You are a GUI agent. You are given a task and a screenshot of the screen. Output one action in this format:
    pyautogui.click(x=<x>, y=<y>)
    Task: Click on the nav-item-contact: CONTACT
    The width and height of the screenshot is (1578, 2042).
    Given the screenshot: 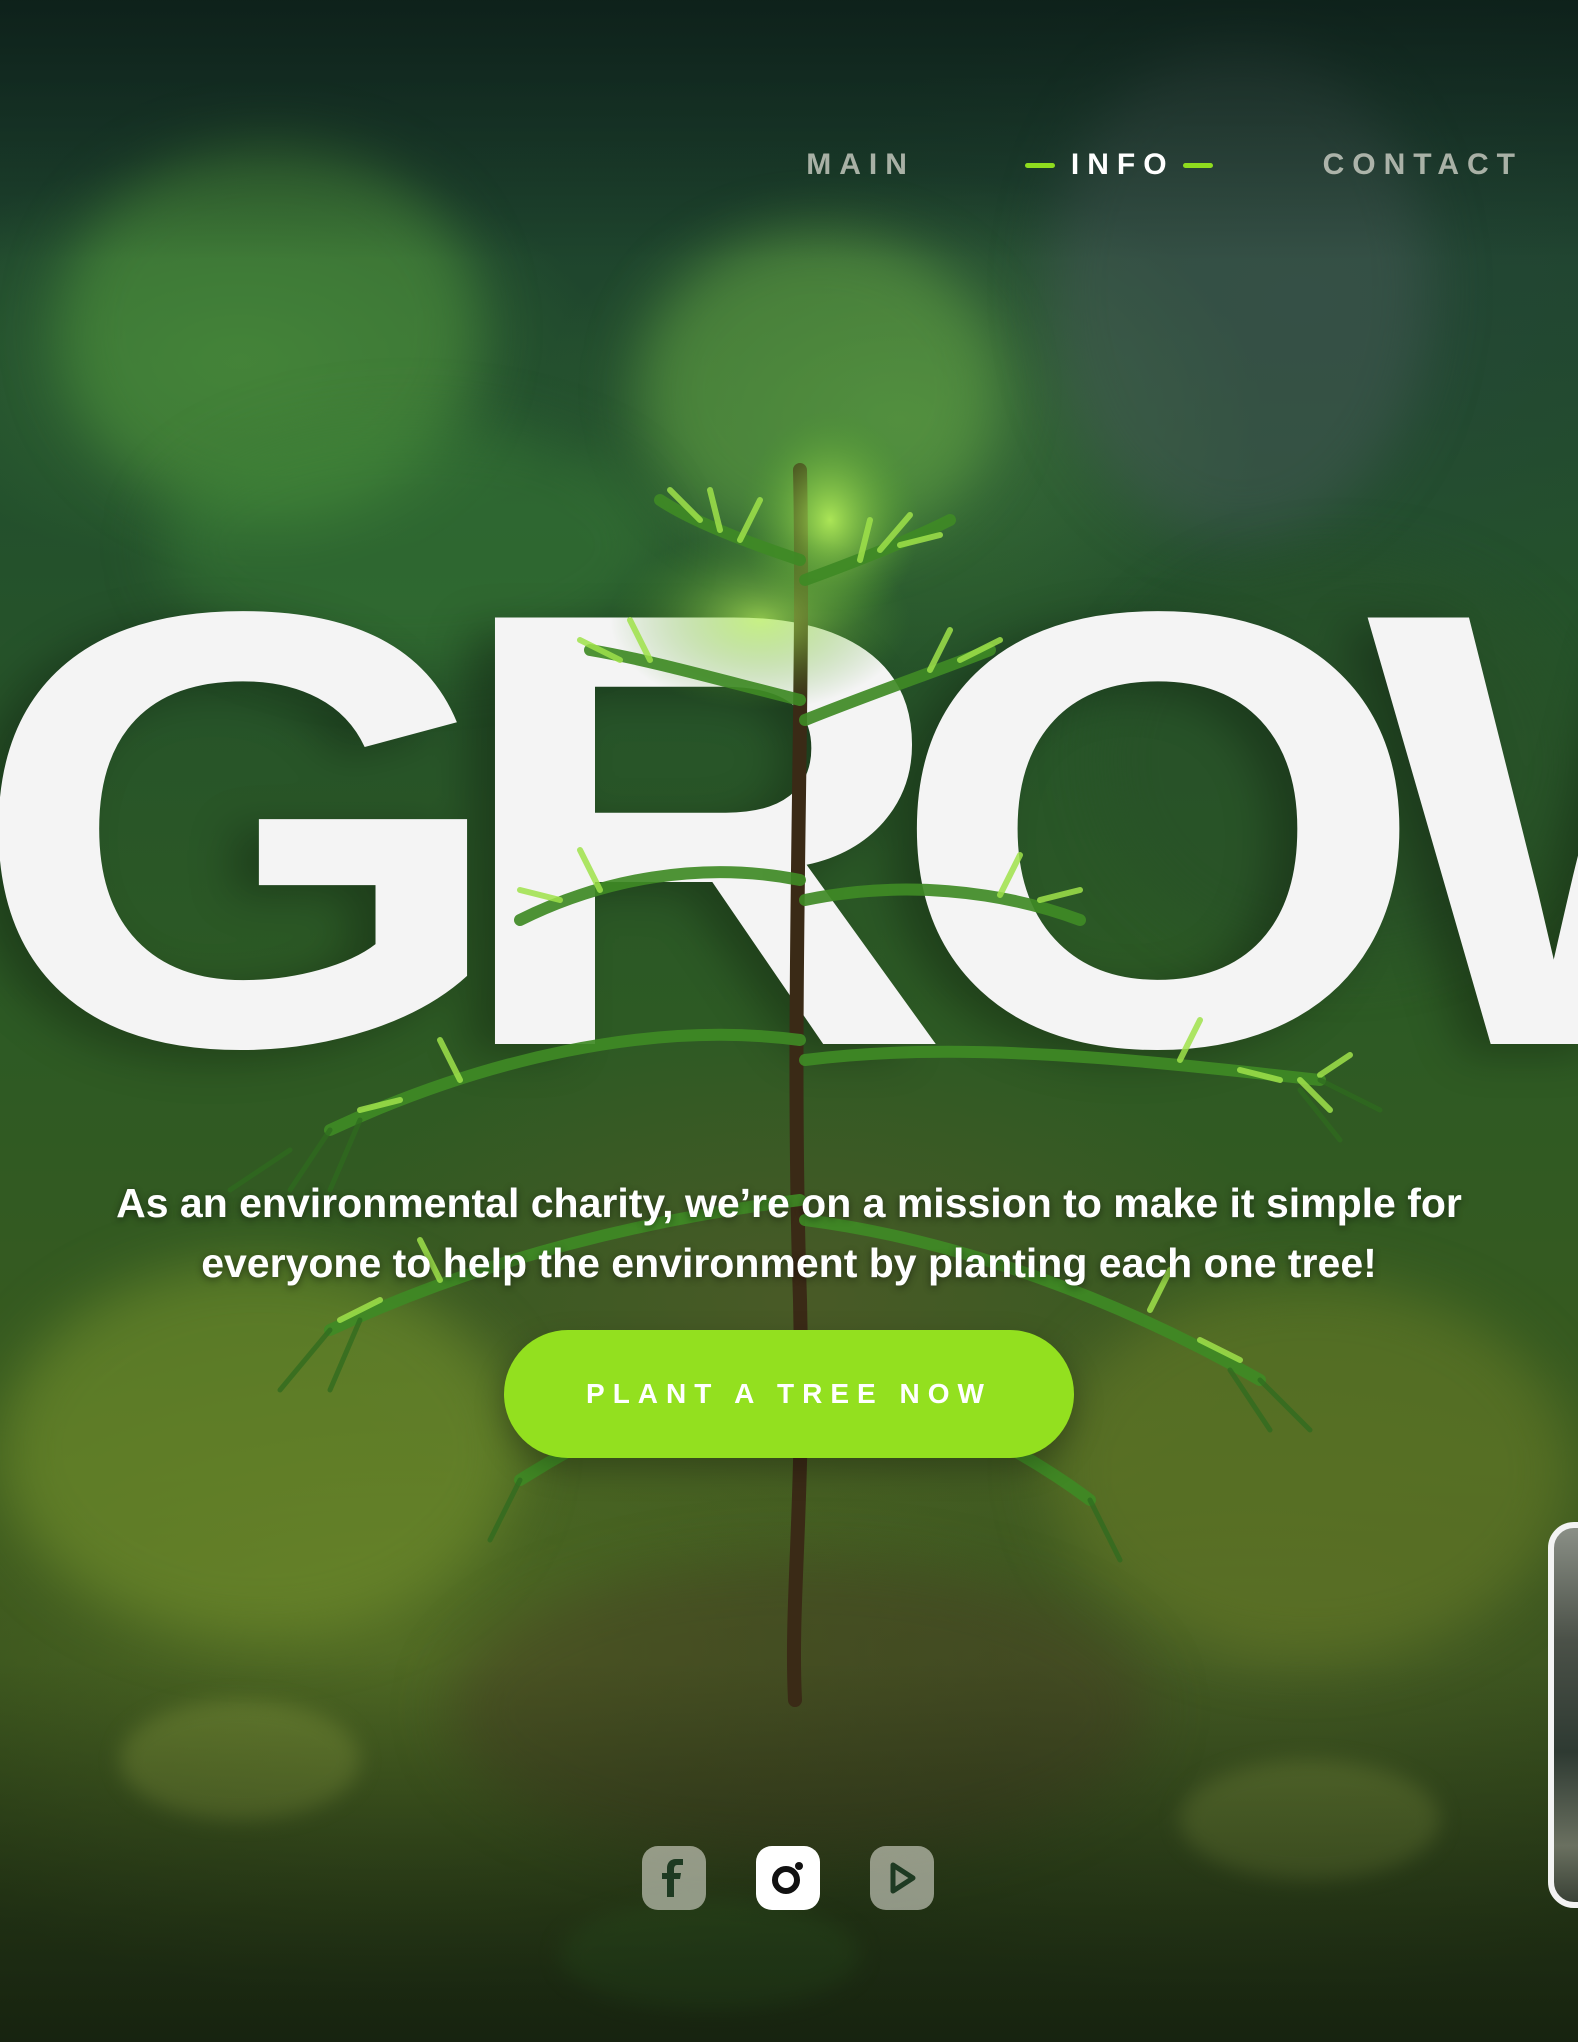 What is the action you would take?
    pyautogui.click(x=1423, y=165)
    